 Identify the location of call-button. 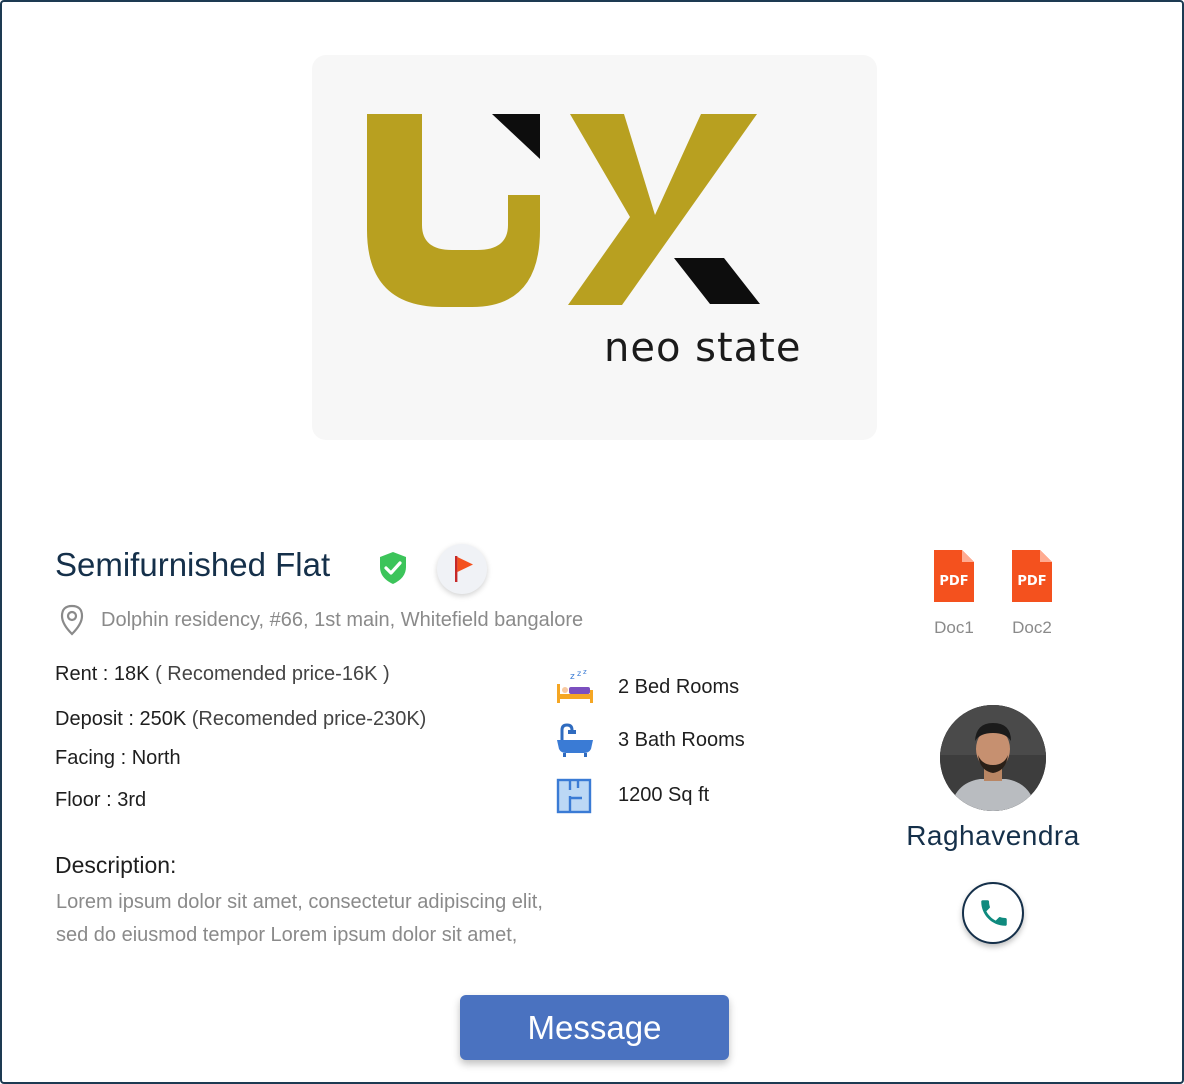
(993, 913).